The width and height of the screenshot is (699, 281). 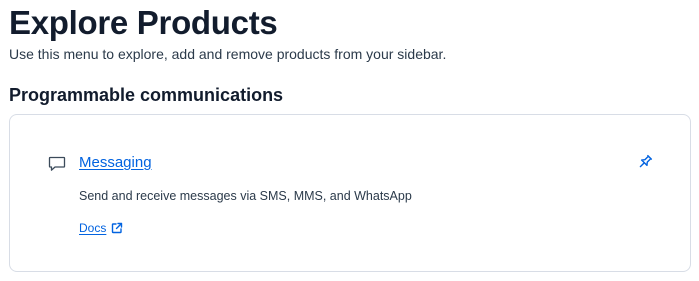 What do you see at coordinates (146, 95) in the screenshot?
I see `section-heading: Programmable communications` at bounding box center [146, 95].